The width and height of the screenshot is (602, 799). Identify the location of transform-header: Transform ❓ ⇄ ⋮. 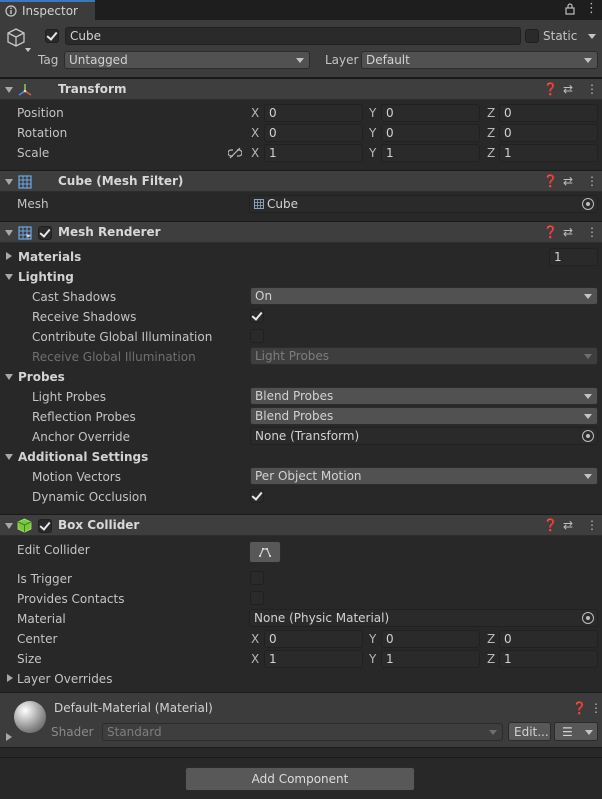
(301, 89).